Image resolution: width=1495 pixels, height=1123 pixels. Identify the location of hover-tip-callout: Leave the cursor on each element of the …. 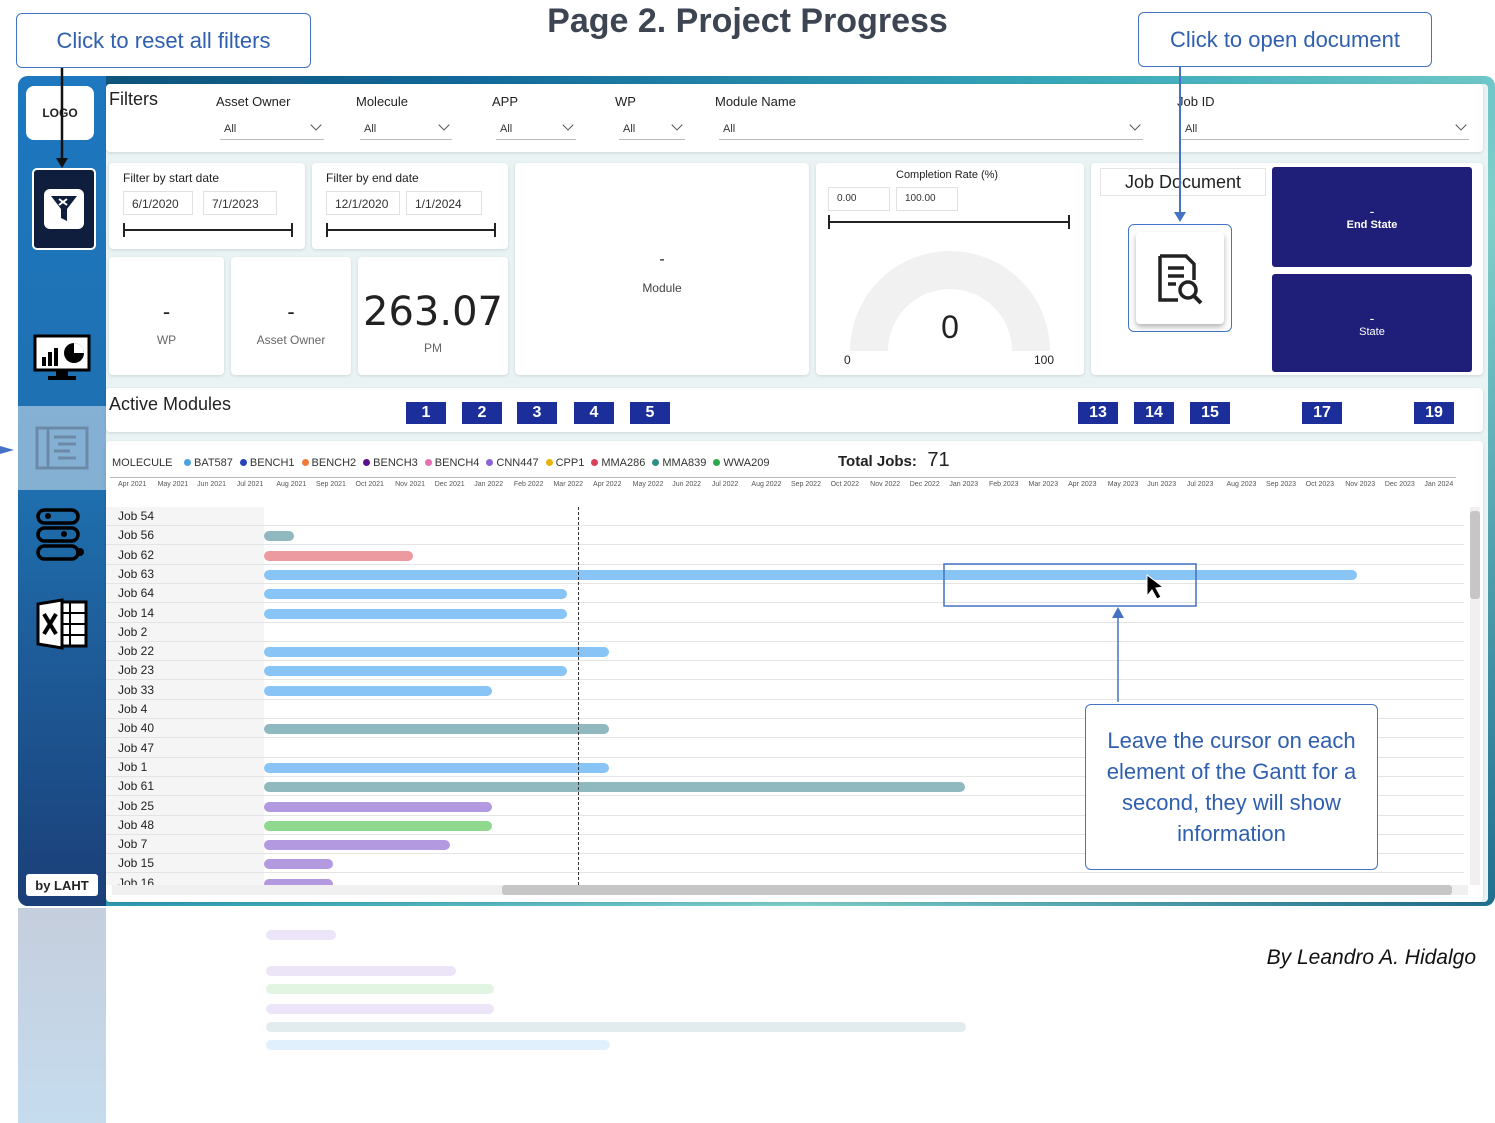
(1231, 787).